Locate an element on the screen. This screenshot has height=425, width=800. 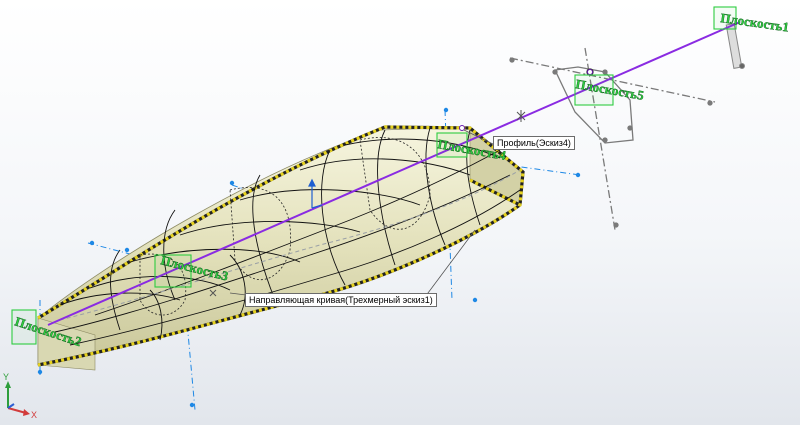
triad-x-axis is located at coordinates (17, 410).